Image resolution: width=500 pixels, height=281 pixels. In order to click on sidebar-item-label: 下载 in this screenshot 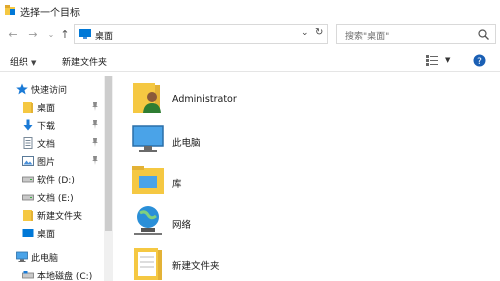, I will do `click(46, 127)`.